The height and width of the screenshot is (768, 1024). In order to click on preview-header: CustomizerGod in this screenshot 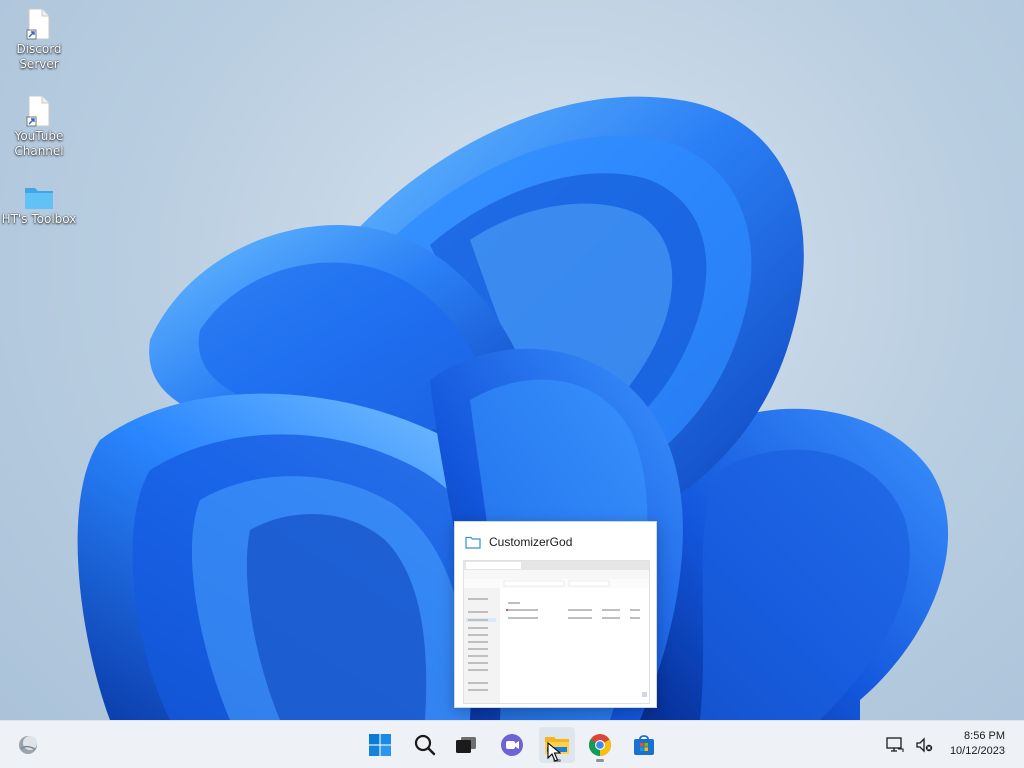, I will do `click(518, 542)`.